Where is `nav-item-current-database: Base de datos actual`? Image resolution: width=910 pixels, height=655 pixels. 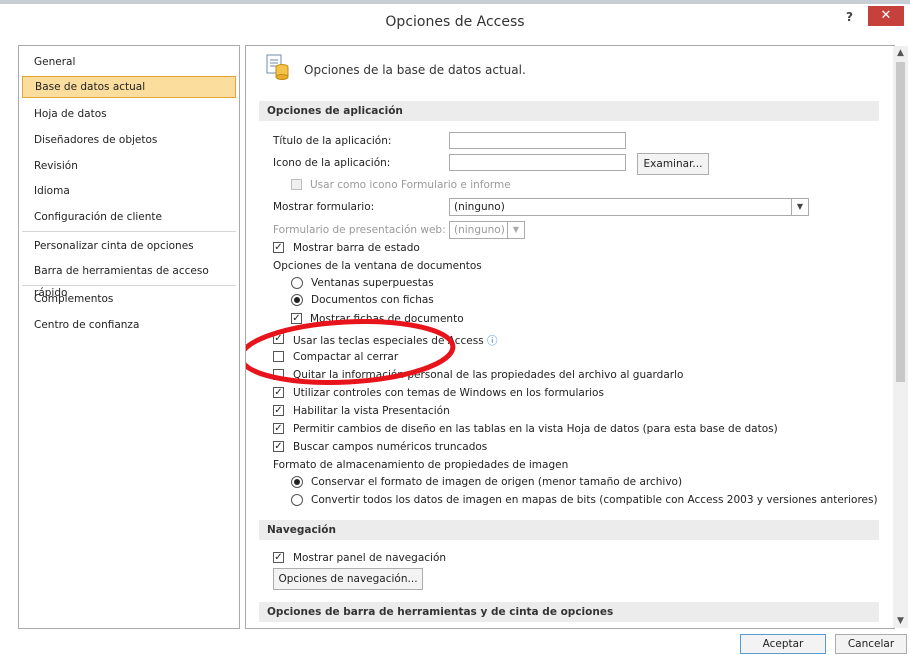
nav-item-current-database: Base de datos actual is located at coordinates (129, 87).